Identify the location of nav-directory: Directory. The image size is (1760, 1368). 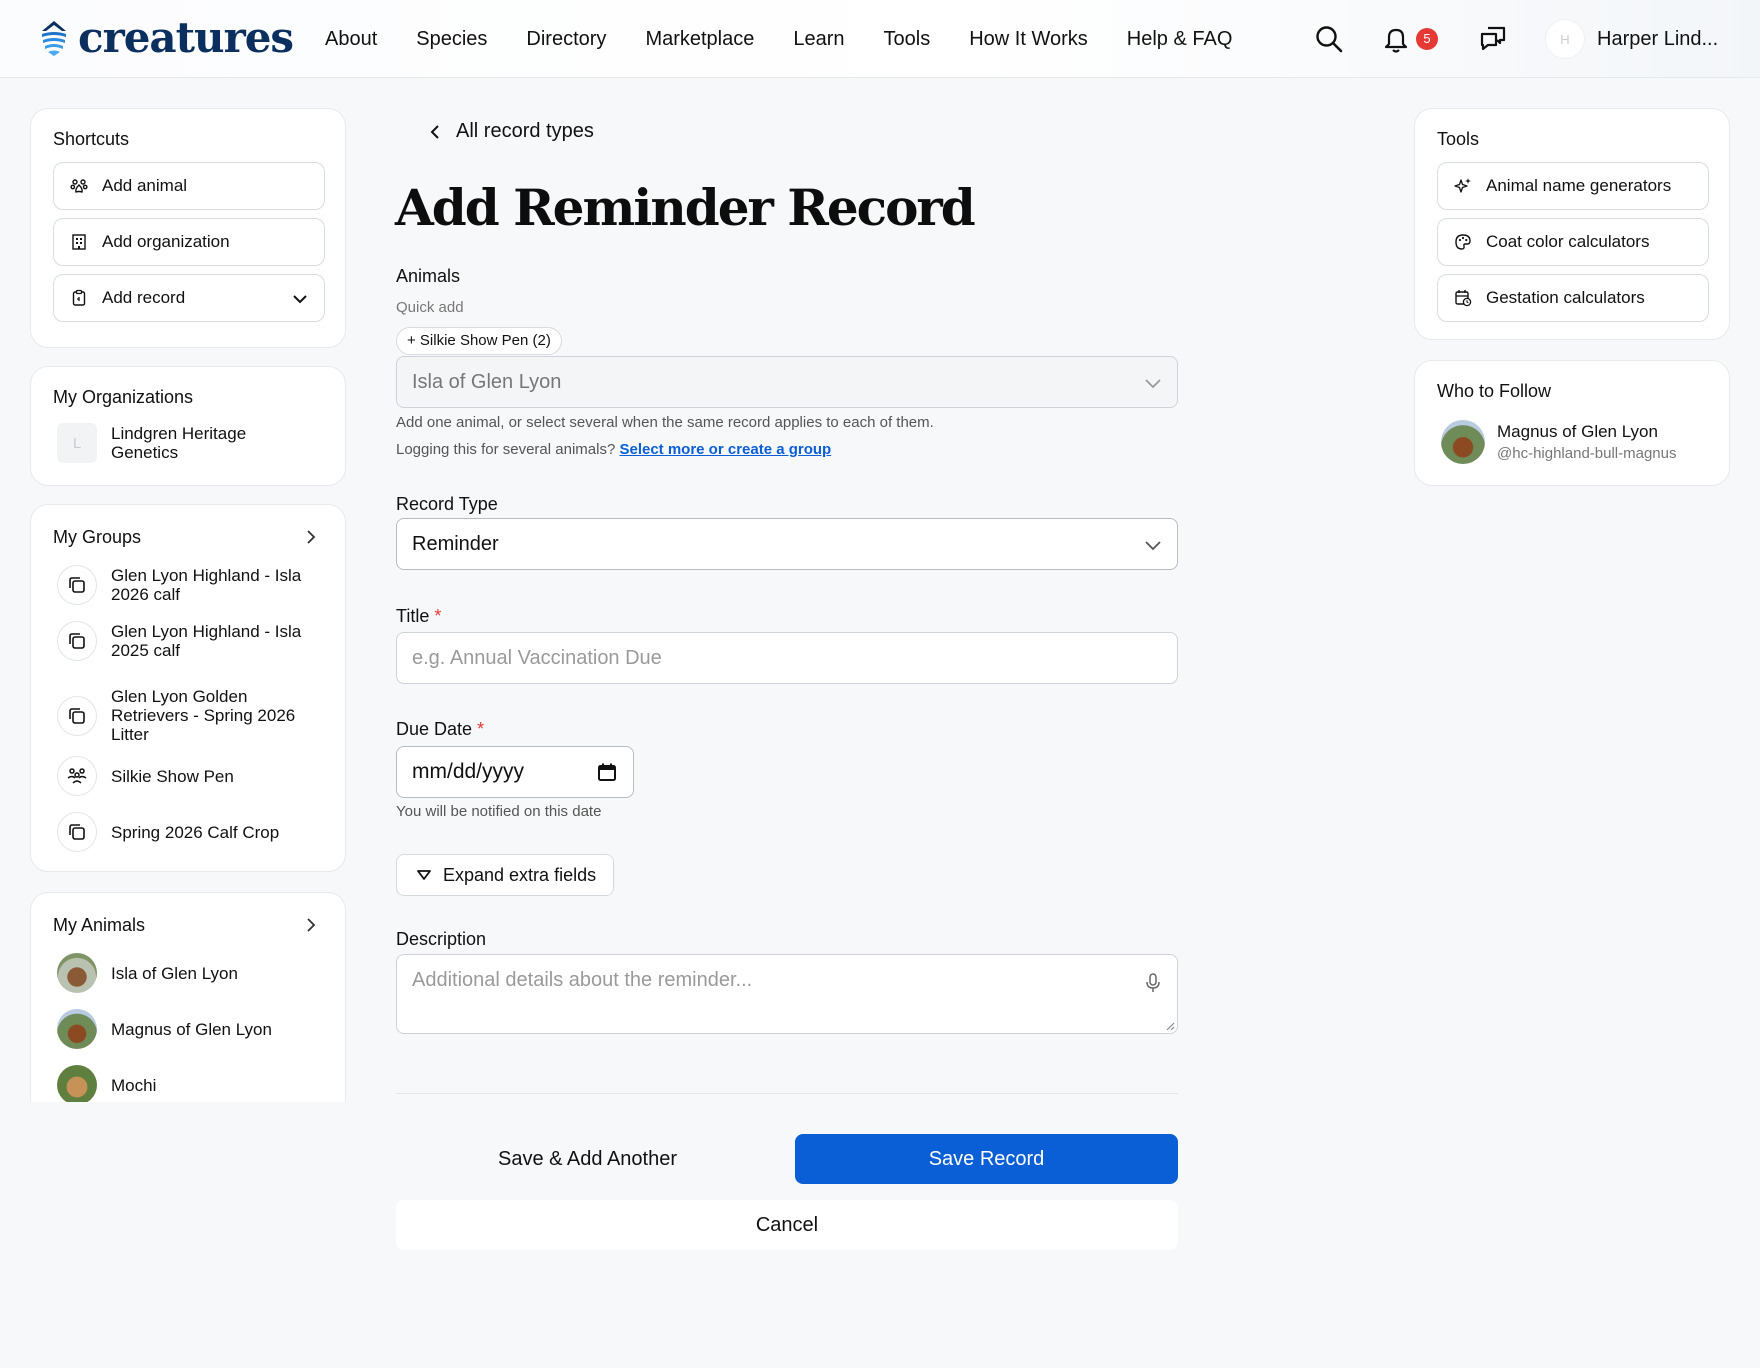
(566, 39).